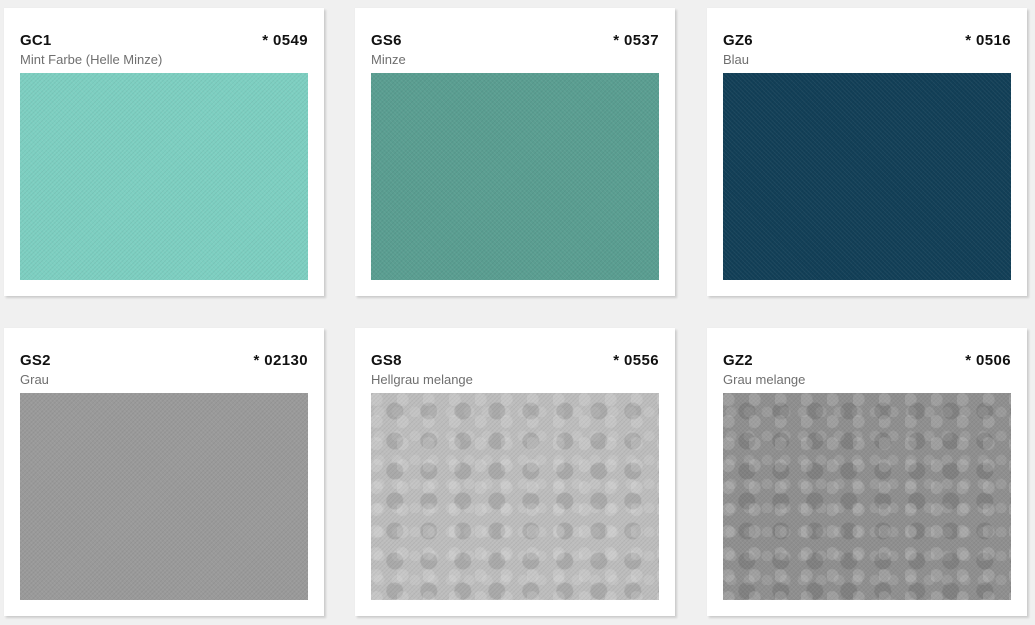 This screenshot has height=625, width=1035. Describe the element at coordinates (386, 360) in the screenshot. I see `swatch-code: GS8` at that location.